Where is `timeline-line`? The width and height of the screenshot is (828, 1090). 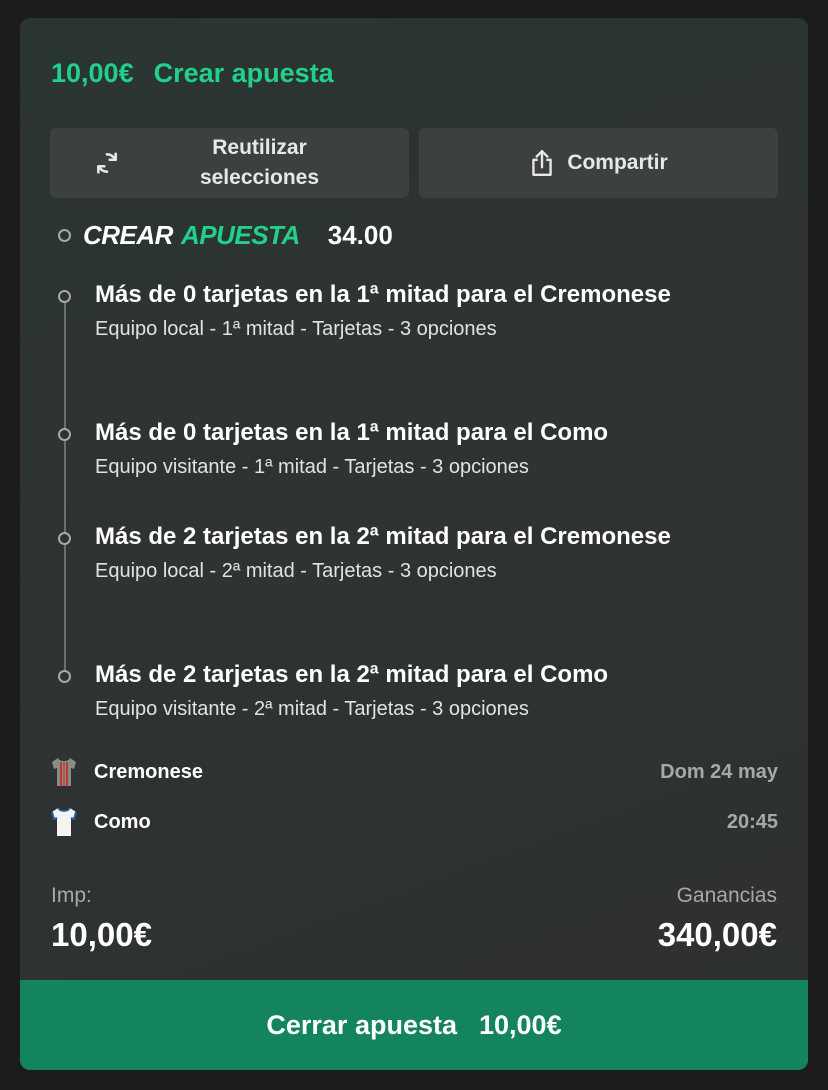
timeline-line is located at coordinates (65, 488).